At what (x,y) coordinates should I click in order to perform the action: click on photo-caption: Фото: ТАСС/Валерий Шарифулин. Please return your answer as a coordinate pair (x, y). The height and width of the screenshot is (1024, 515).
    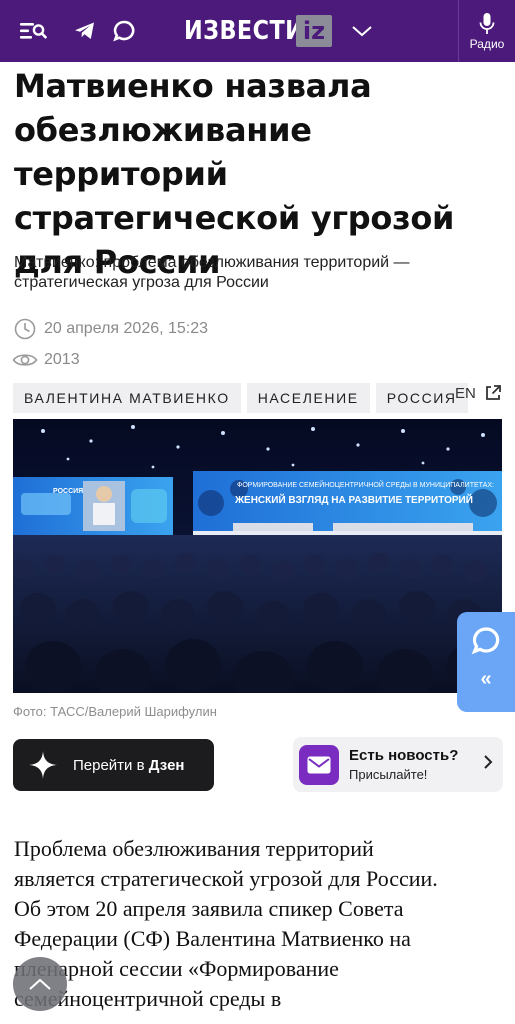
    Looking at the image, I should click on (115, 711).